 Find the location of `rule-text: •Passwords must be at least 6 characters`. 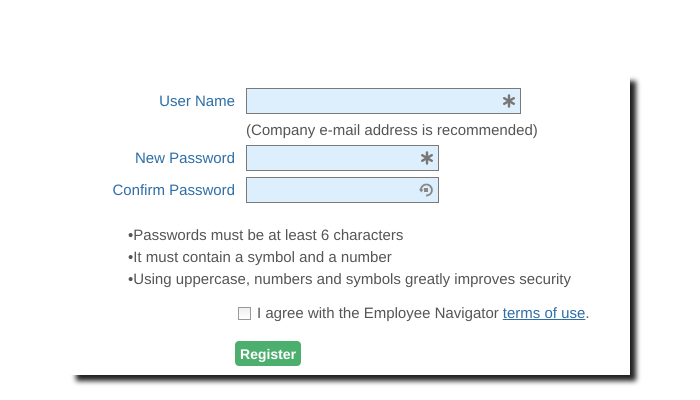

rule-text: •Passwords must be at least 6 characters is located at coordinates (266, 236).